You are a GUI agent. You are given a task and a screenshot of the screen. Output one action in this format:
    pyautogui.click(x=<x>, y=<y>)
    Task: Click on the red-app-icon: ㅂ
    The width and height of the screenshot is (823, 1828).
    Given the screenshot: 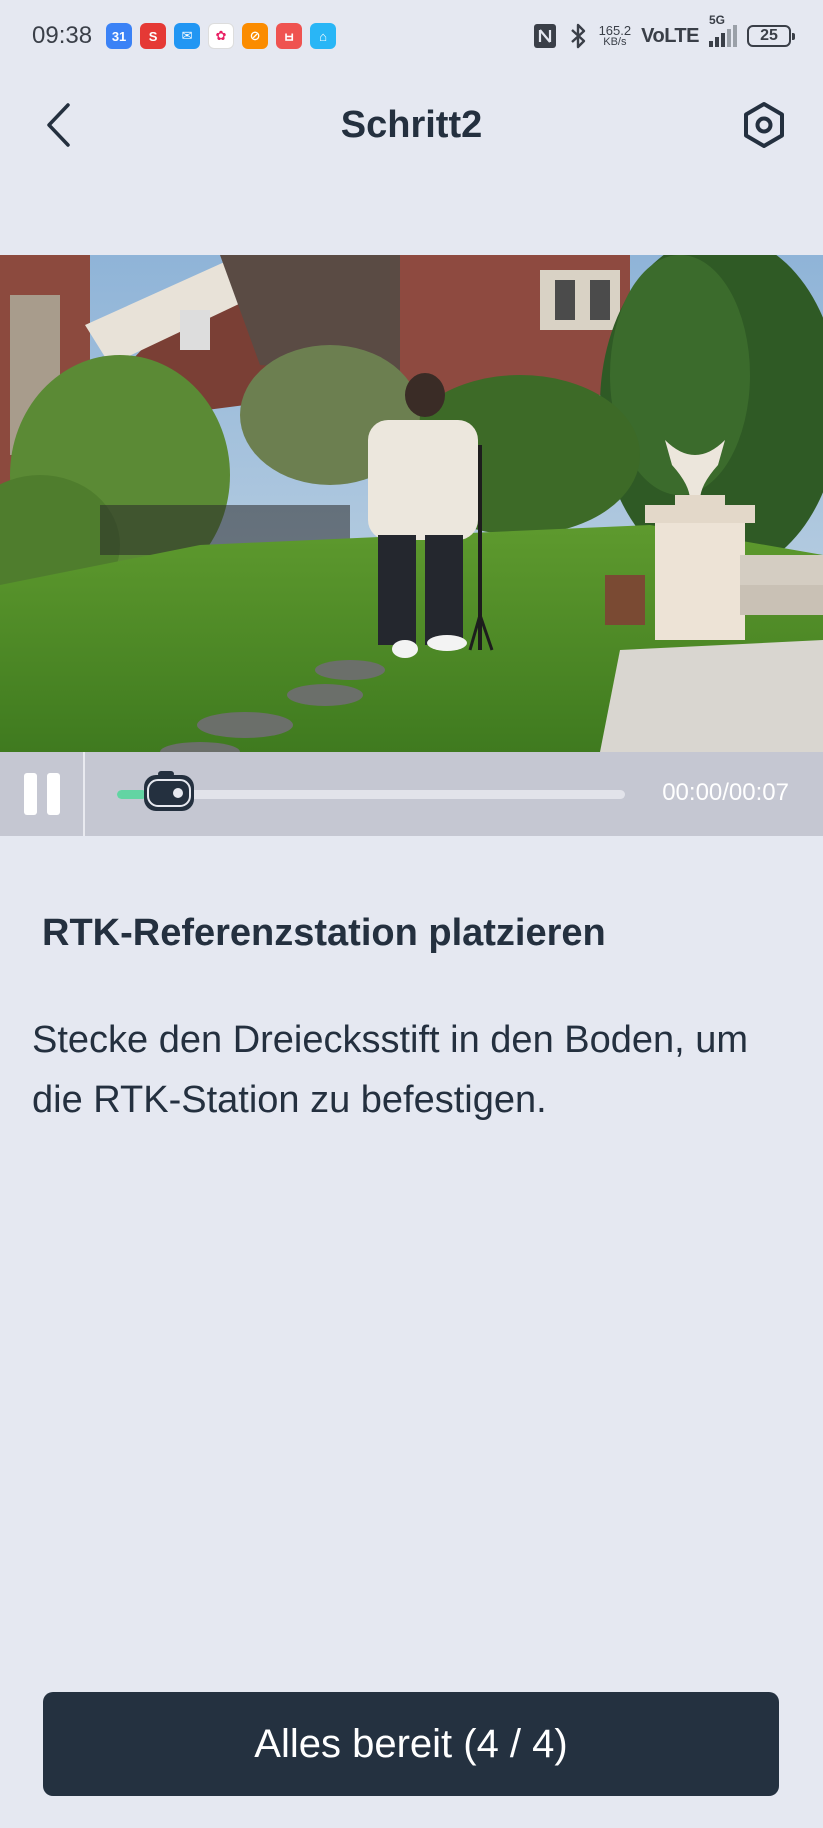 What is the action you would take?
    pyautogui.click(x=289, y=36)
    